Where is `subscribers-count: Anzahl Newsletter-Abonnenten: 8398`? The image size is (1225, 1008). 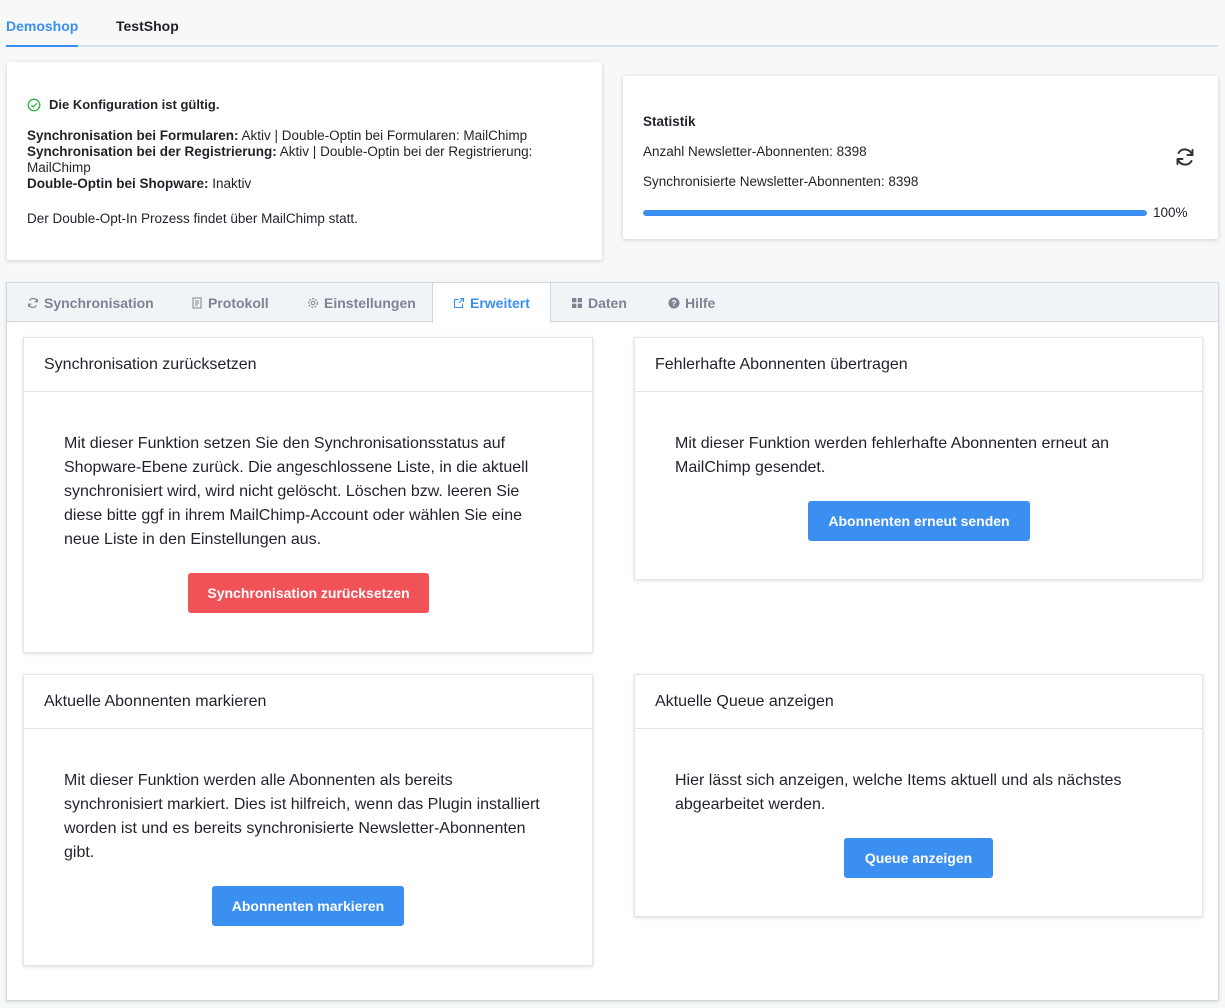 subscribers-count: Anzahl Newsletter-Abonnenten: 8398 is located at coordinates (755, 151).